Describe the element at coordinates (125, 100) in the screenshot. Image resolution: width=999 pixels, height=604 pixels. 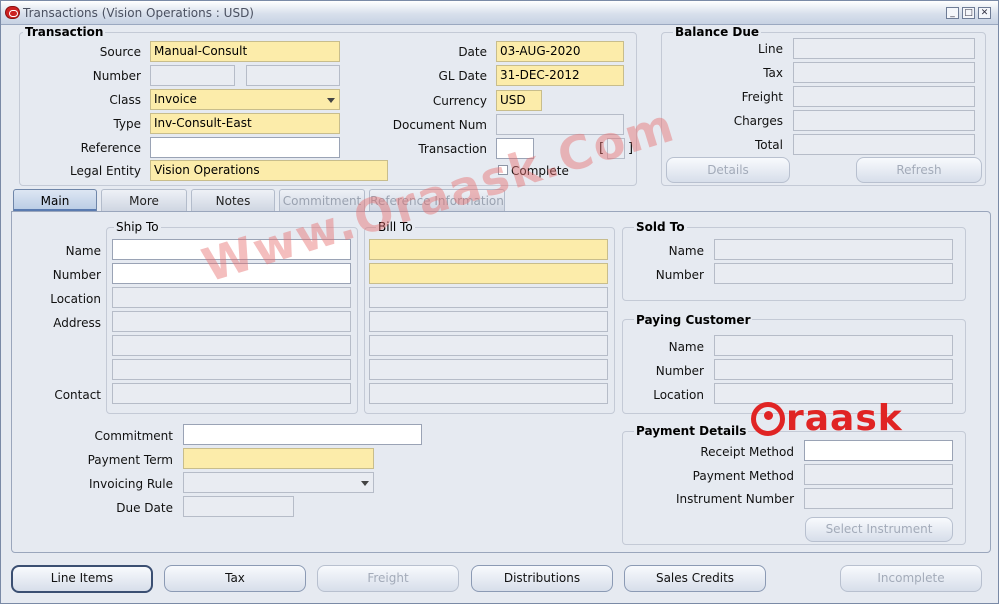
I see `class-label: Class` at that location.